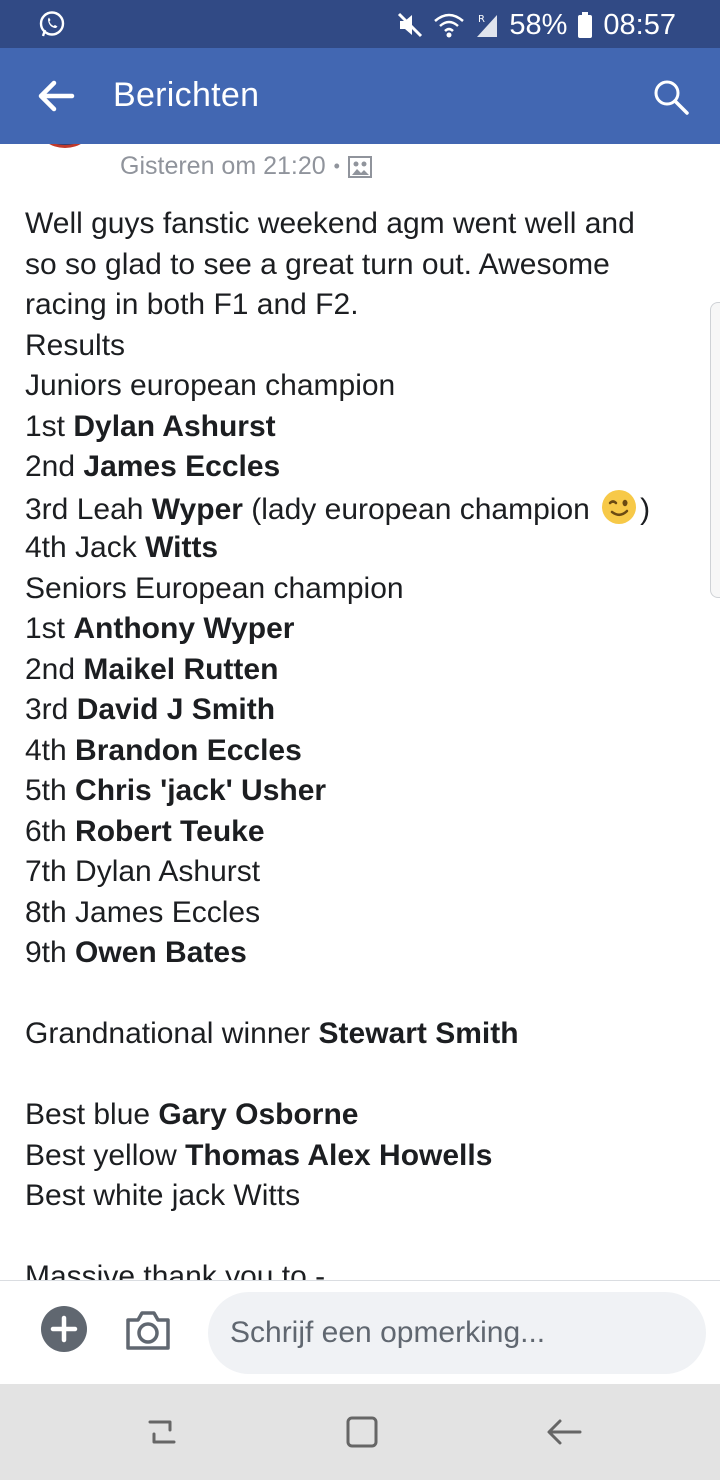 This screenshot has width=720, height=1480. I want to click on result-line: Best blue Gary Osborne, so click(192, 1114).